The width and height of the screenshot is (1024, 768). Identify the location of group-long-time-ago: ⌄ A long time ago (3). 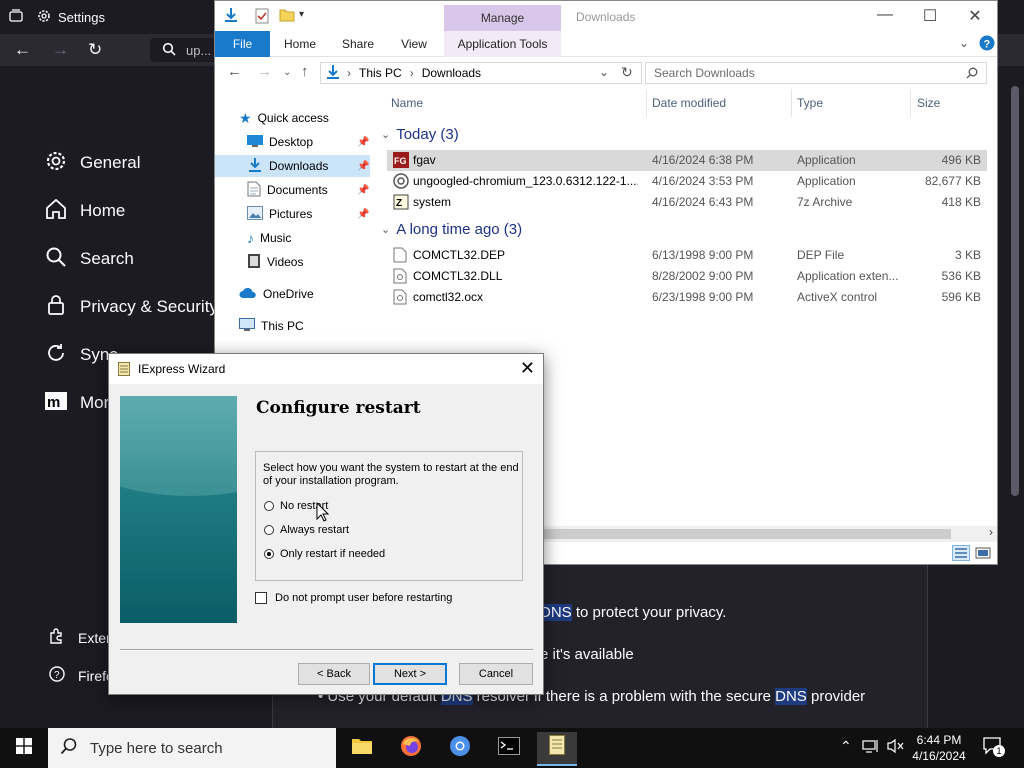
(451, 229).